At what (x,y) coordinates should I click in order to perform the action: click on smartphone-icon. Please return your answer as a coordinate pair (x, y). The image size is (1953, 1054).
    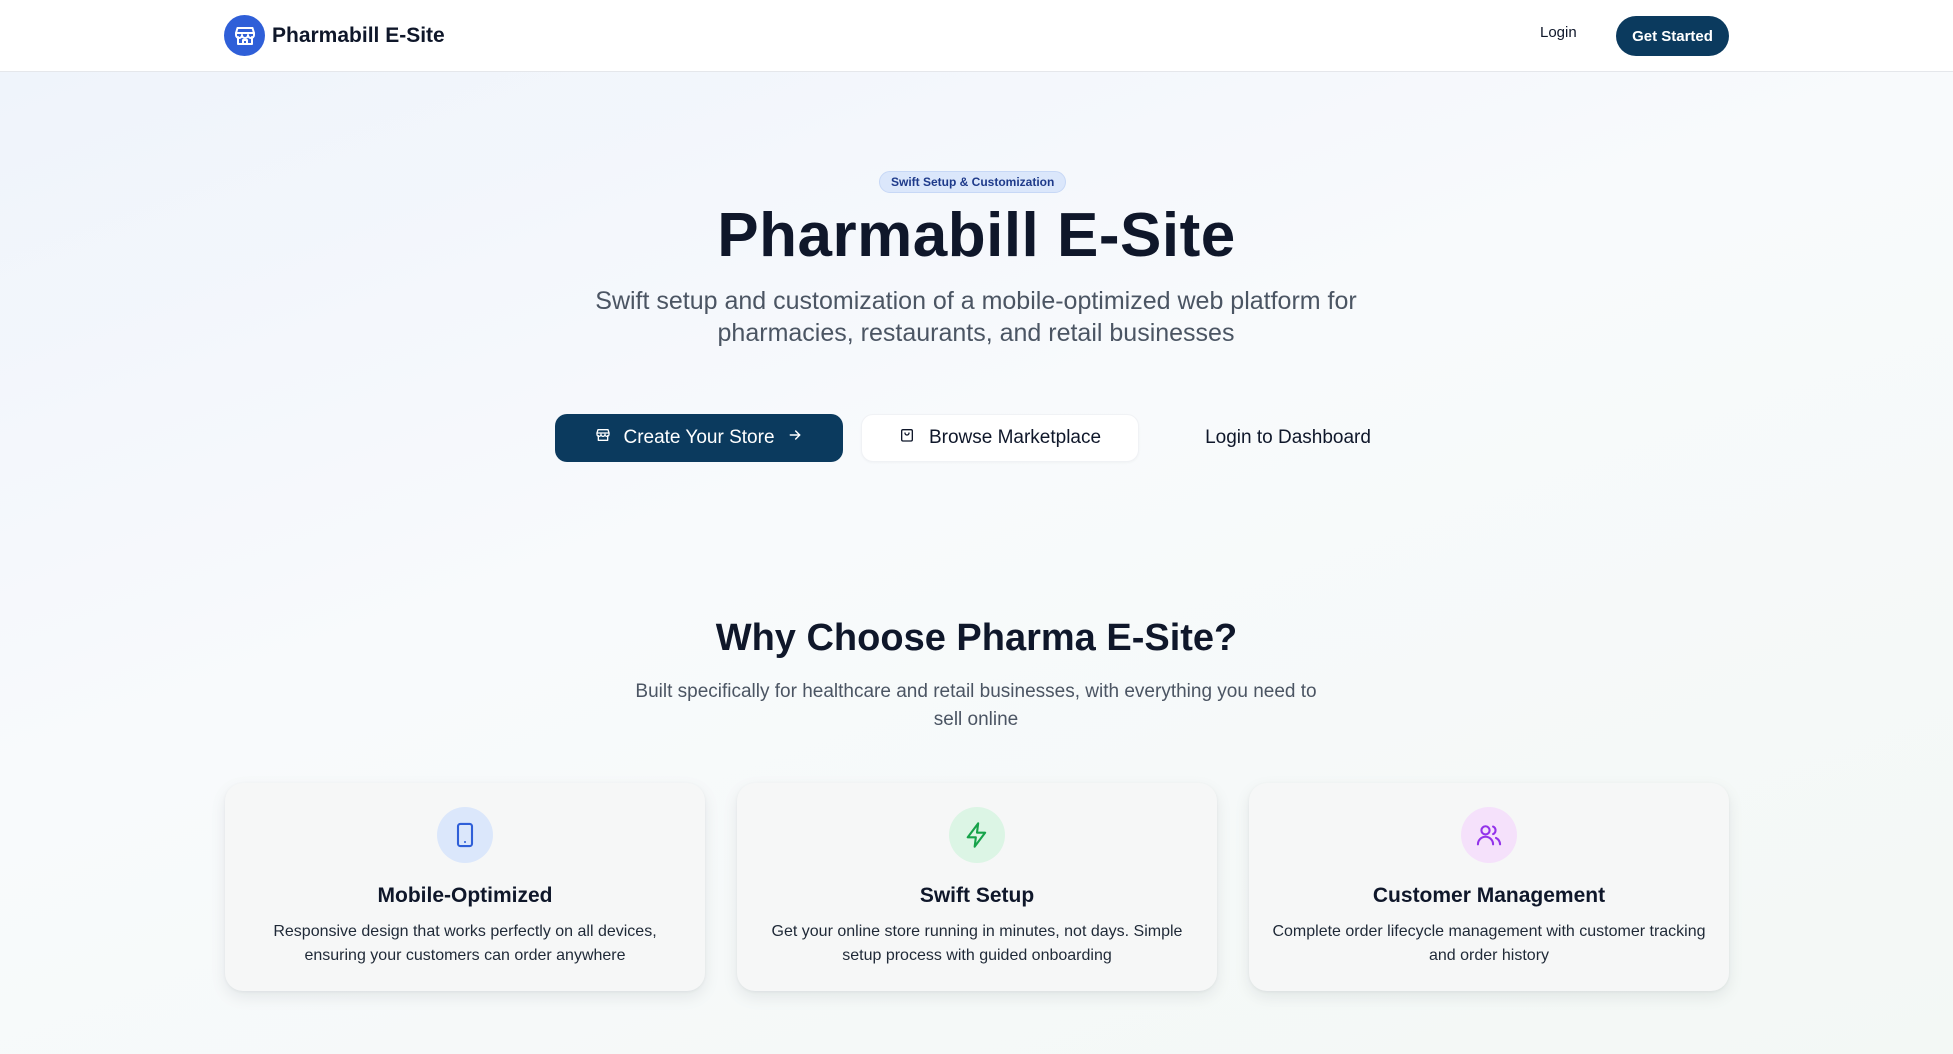
    Looking at the image, I should click on (465, 835).